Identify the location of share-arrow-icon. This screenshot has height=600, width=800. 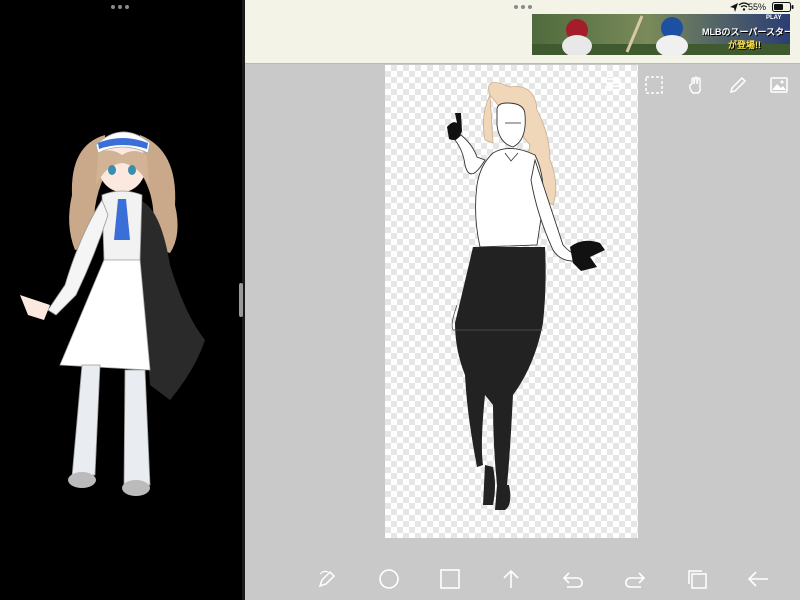
(511, 578).